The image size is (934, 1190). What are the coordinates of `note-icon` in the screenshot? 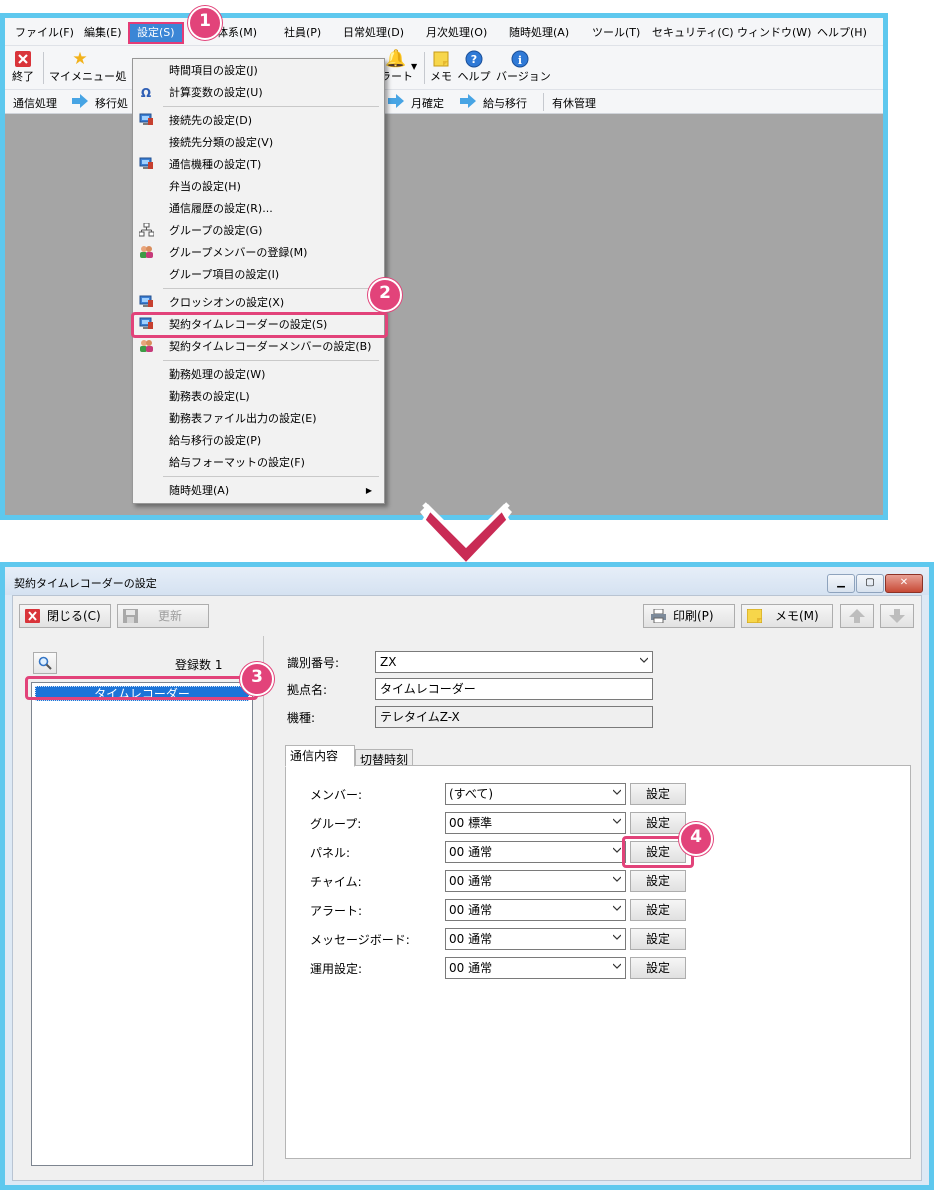 It's located at (754, 616).